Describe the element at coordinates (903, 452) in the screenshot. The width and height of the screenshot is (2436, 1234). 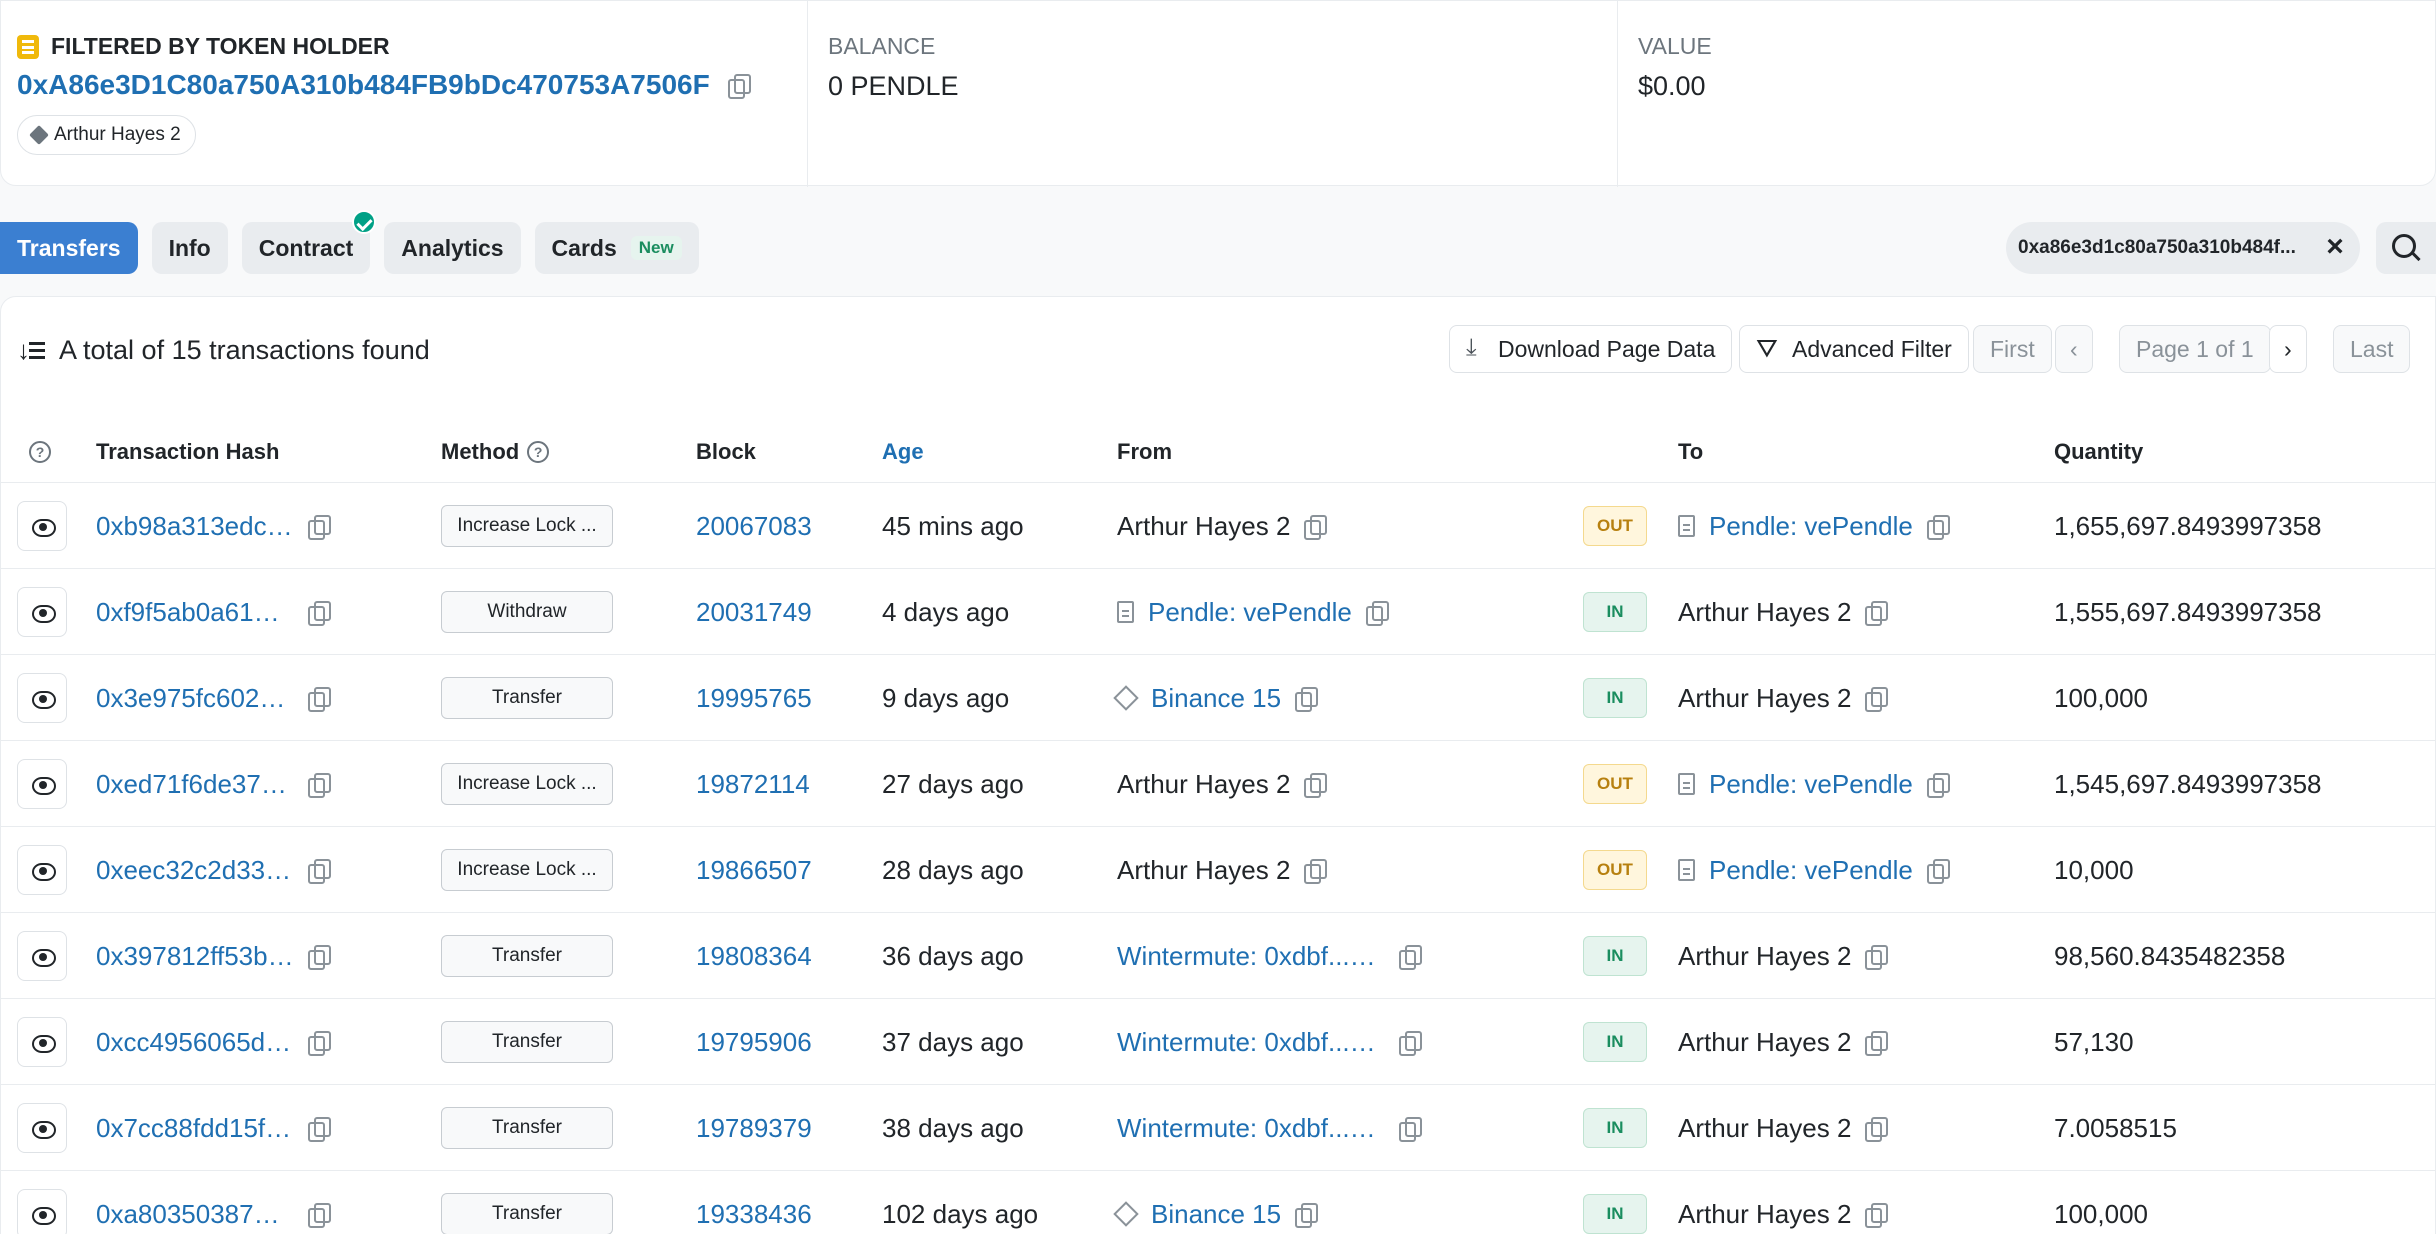
I see `header-age: Age` at that location.